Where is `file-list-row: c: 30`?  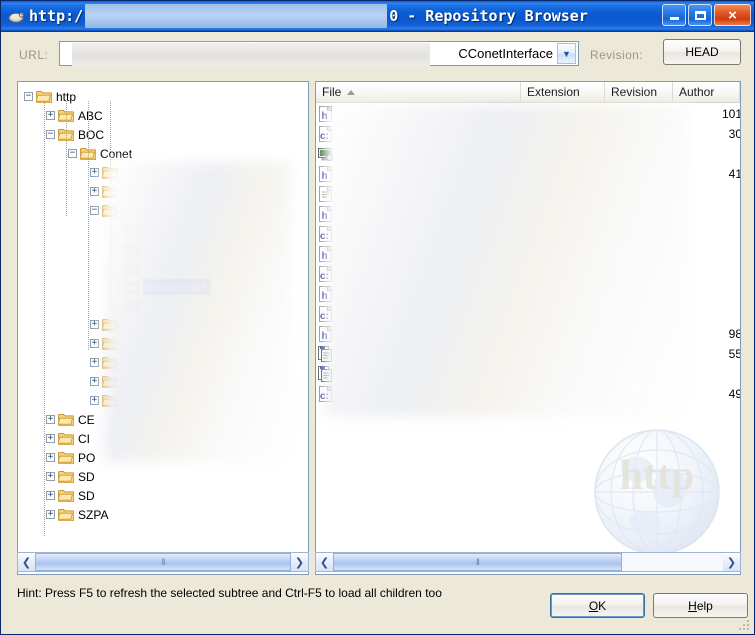
file-list-row: c: 30 is located at coordinates (528, 134).